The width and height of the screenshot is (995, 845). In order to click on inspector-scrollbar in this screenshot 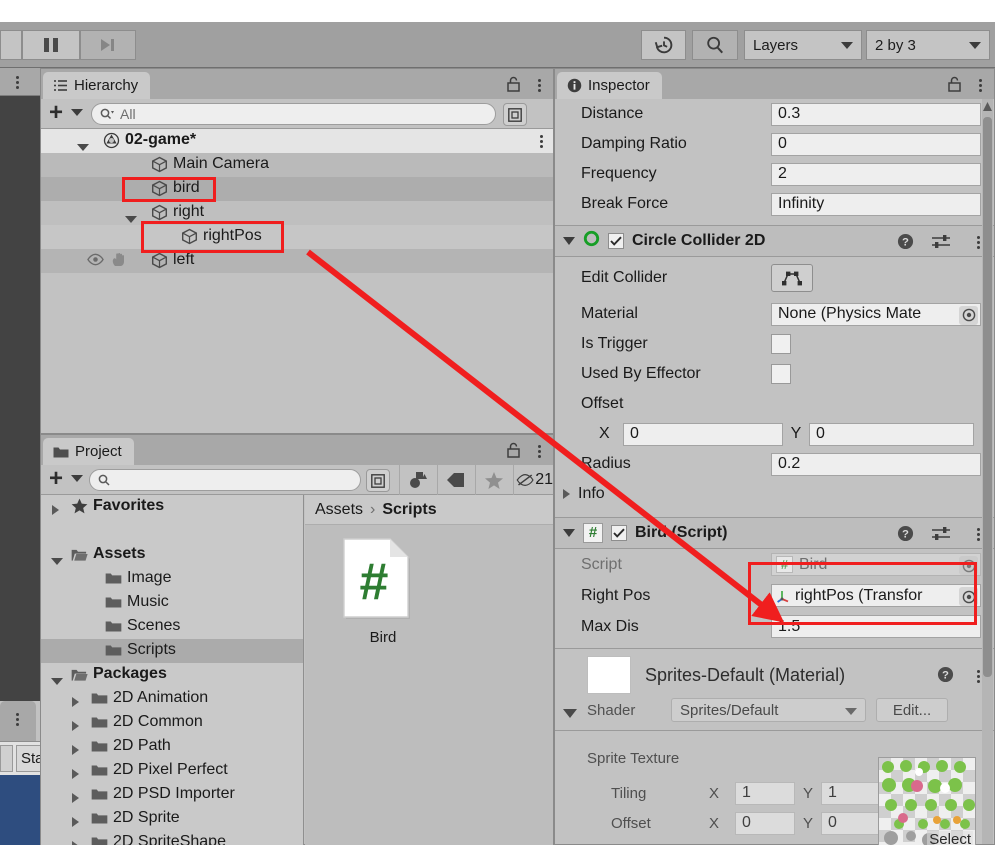, I will do `click(987, 471)`.